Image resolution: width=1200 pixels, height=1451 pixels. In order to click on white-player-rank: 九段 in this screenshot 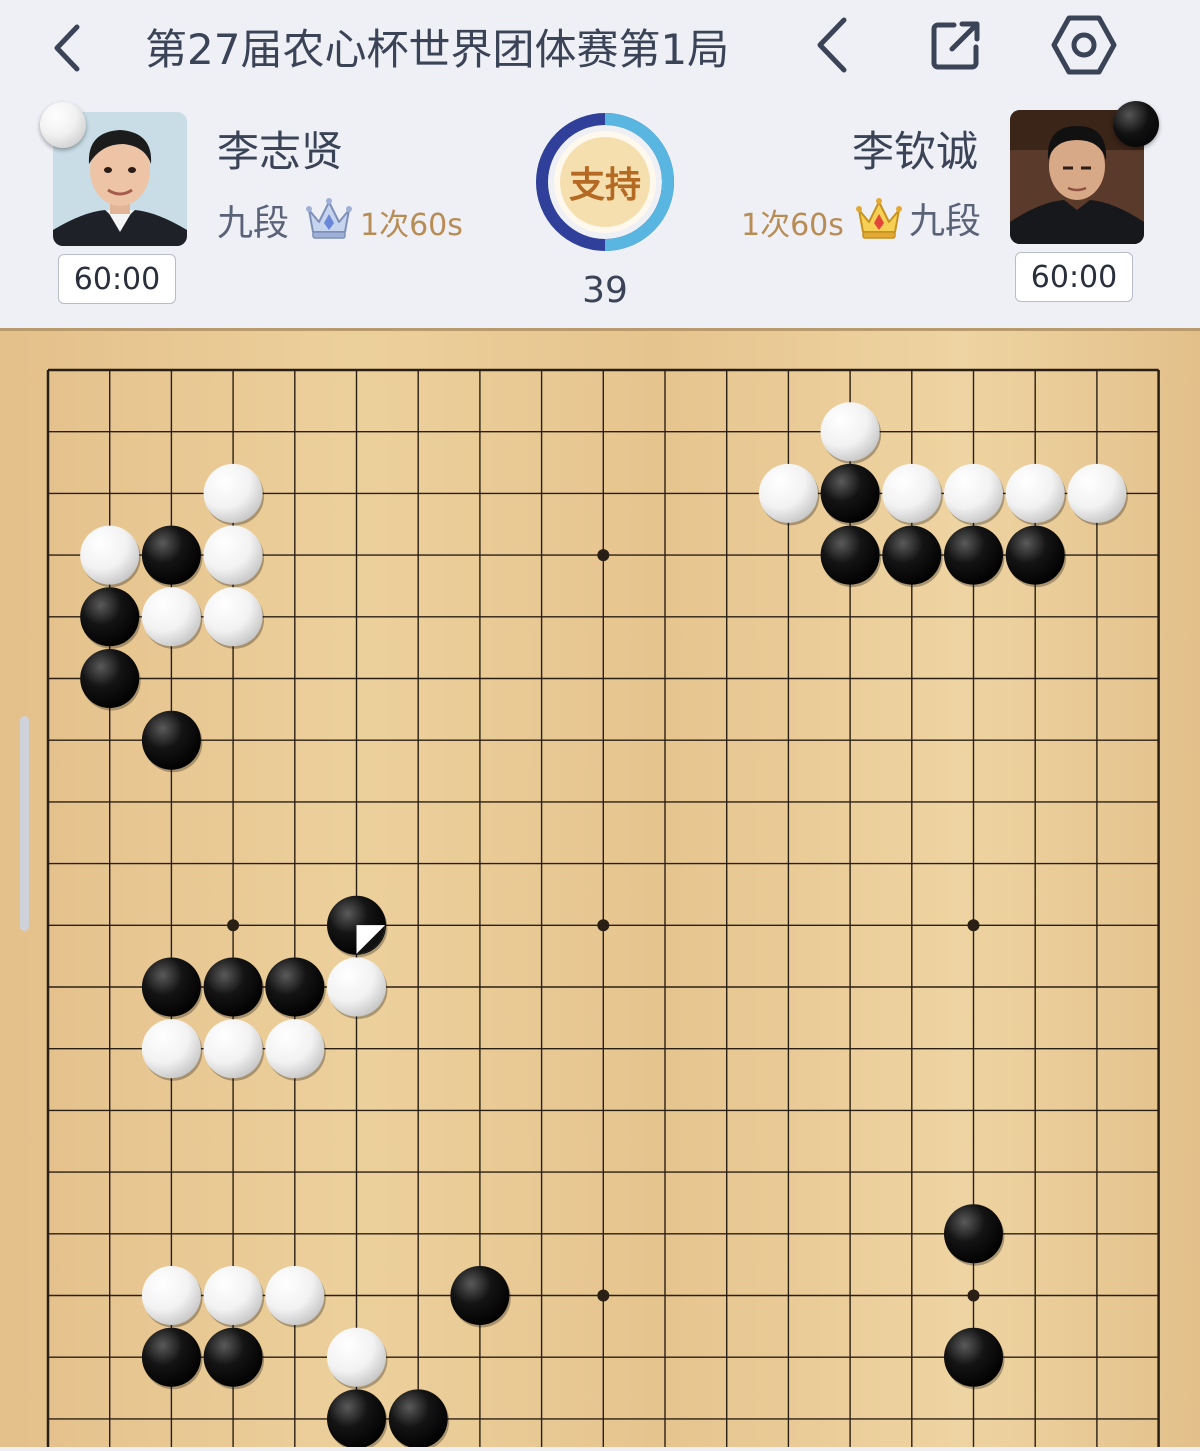, I will do `click(253, 223)`.